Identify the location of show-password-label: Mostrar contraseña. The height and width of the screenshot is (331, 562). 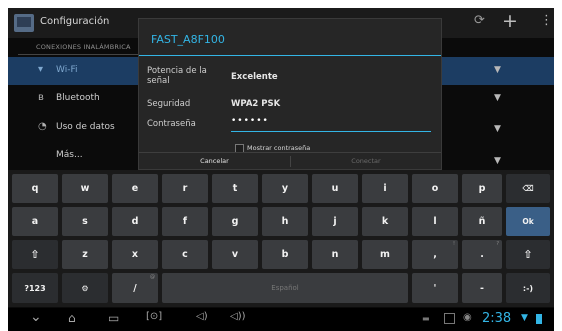
(278, 148).